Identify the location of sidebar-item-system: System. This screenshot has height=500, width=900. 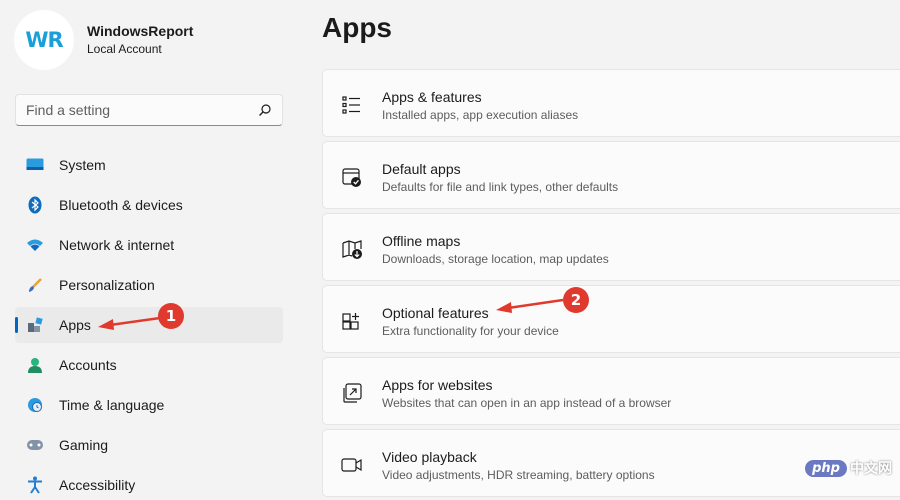
(149, 165).